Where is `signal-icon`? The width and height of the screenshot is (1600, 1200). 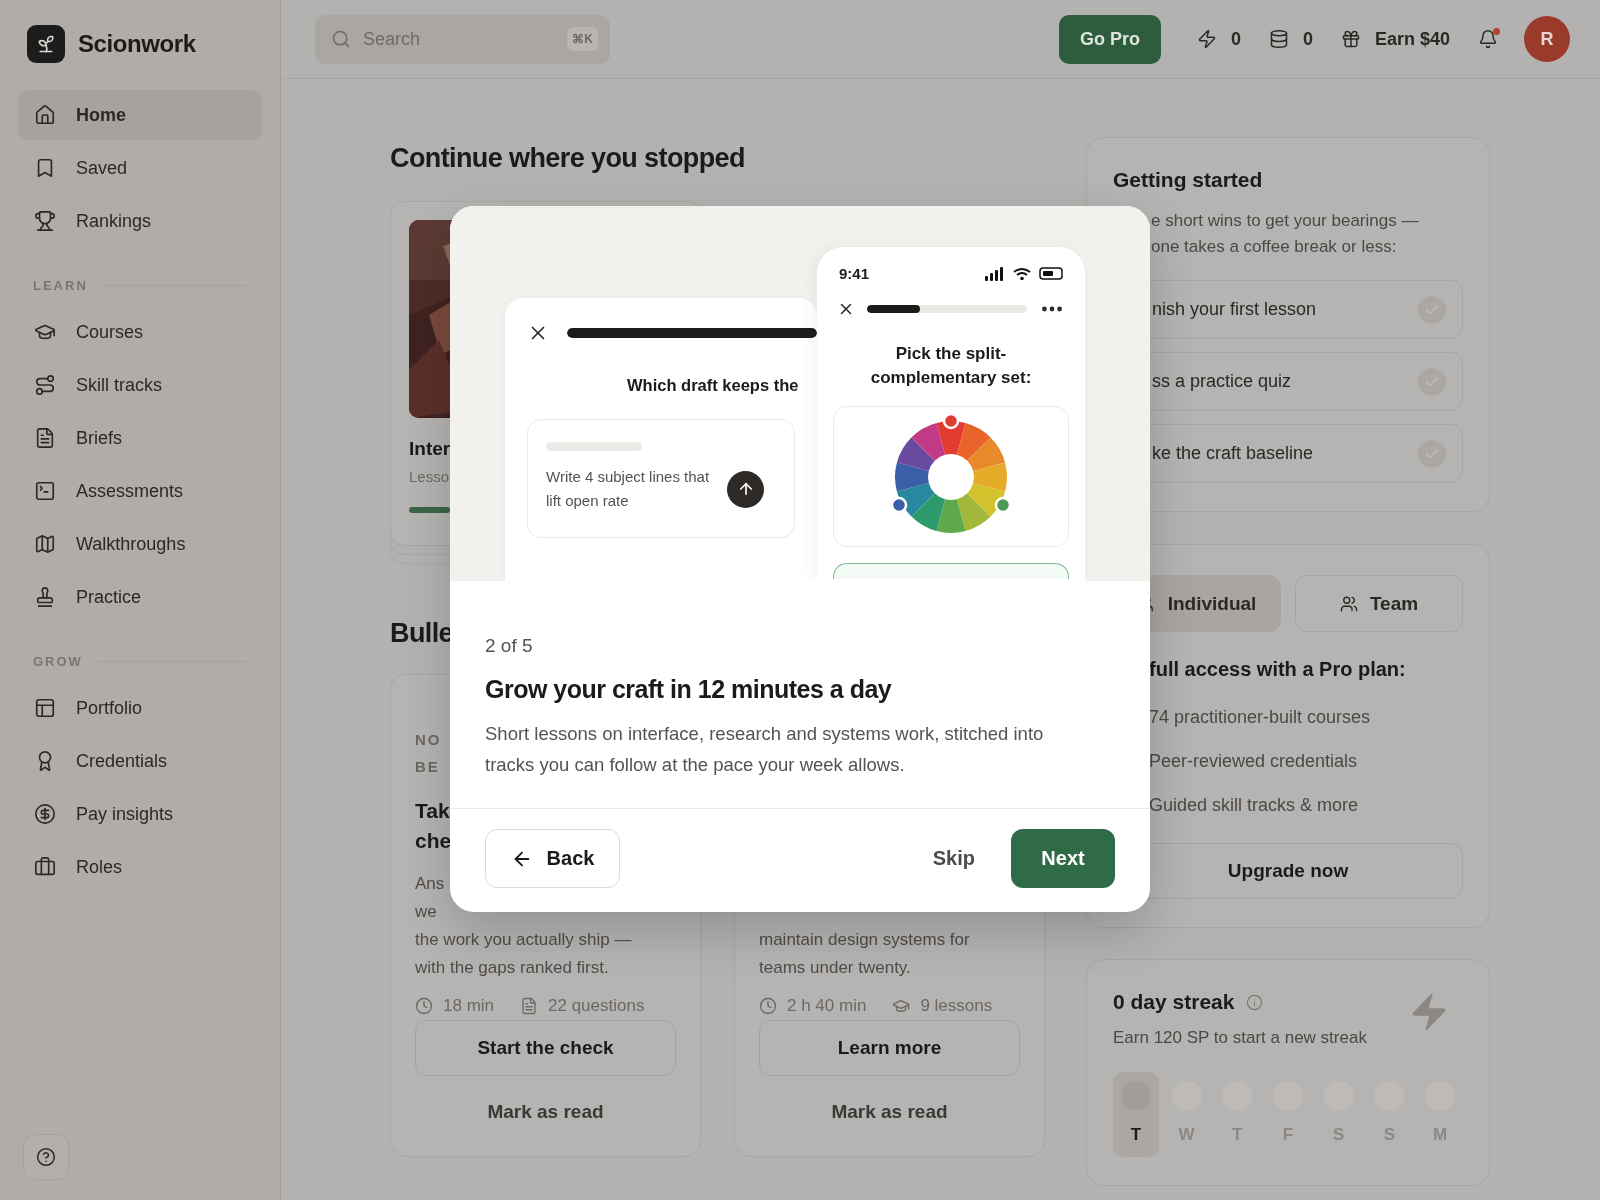 signal-icon is located at coordinates (994, 273).